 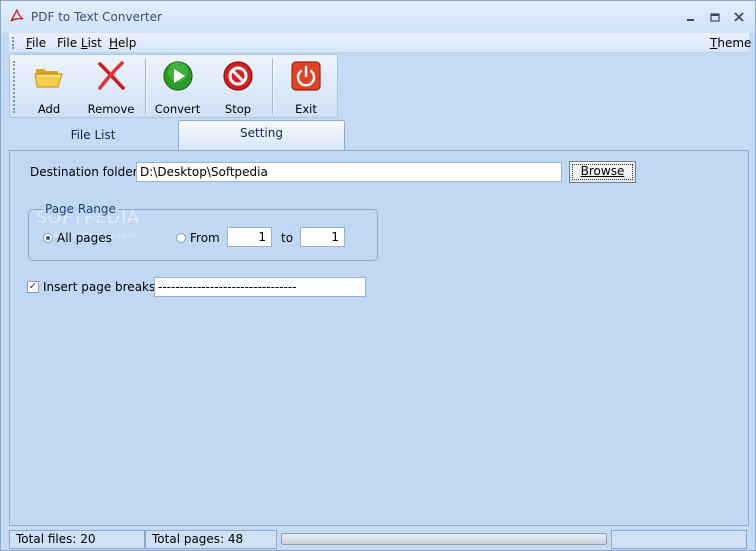 What do you see at coordinates (691, 17) in the screenshot?
I see `minimize-icon` at bounding box center [691, 17].